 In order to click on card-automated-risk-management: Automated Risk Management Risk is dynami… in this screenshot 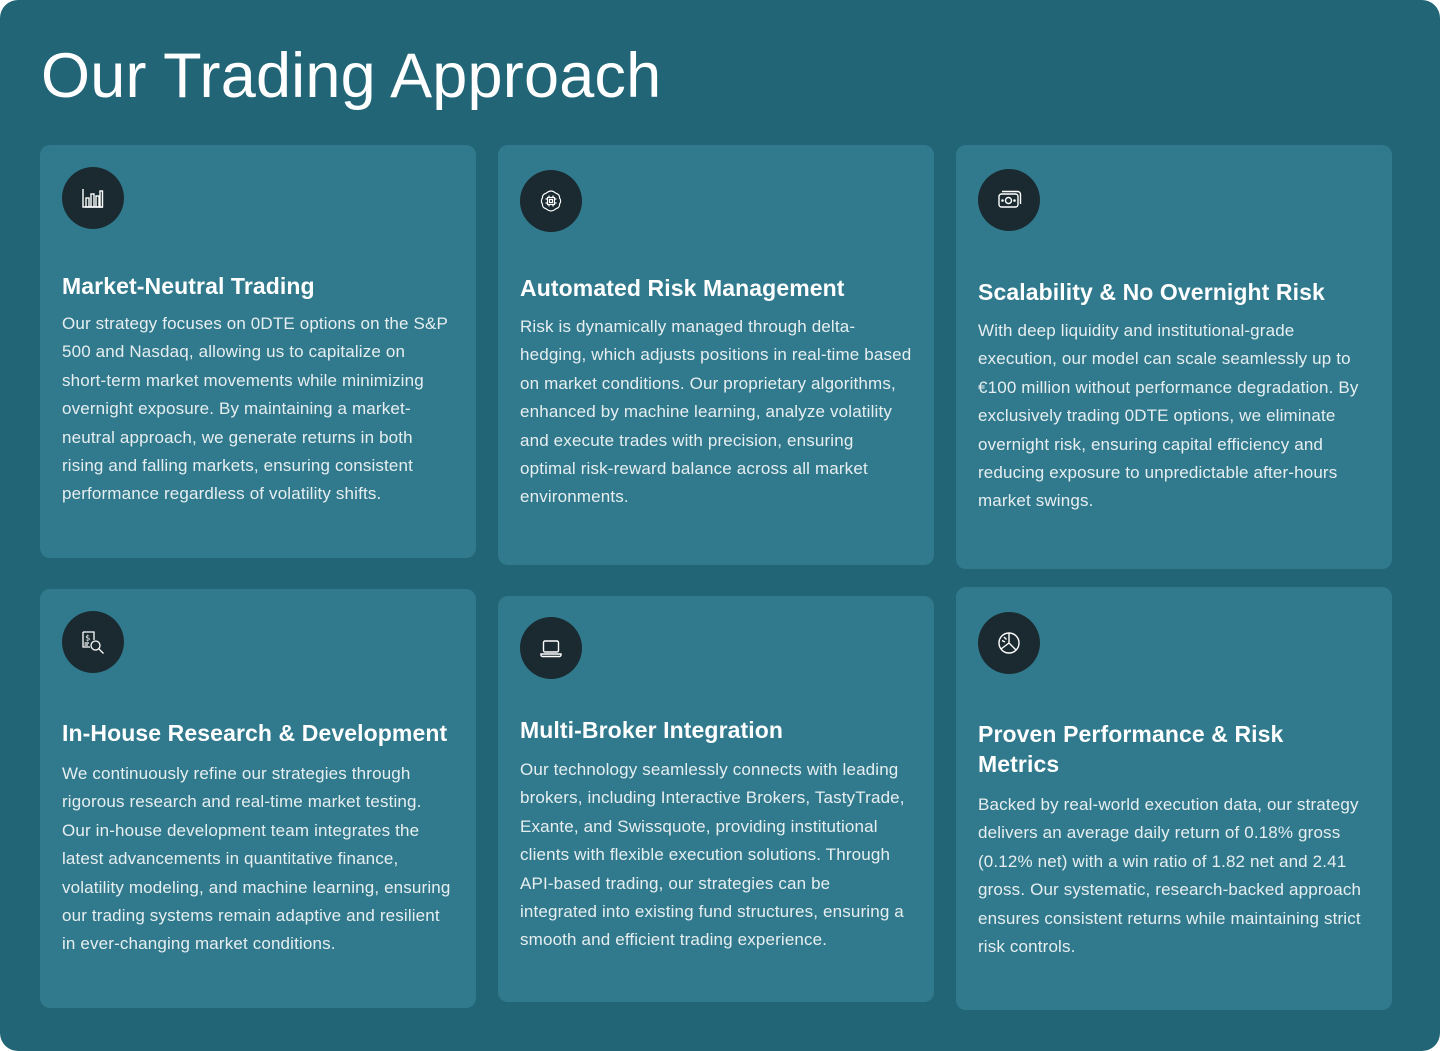, I will do `click(716, 355)`.